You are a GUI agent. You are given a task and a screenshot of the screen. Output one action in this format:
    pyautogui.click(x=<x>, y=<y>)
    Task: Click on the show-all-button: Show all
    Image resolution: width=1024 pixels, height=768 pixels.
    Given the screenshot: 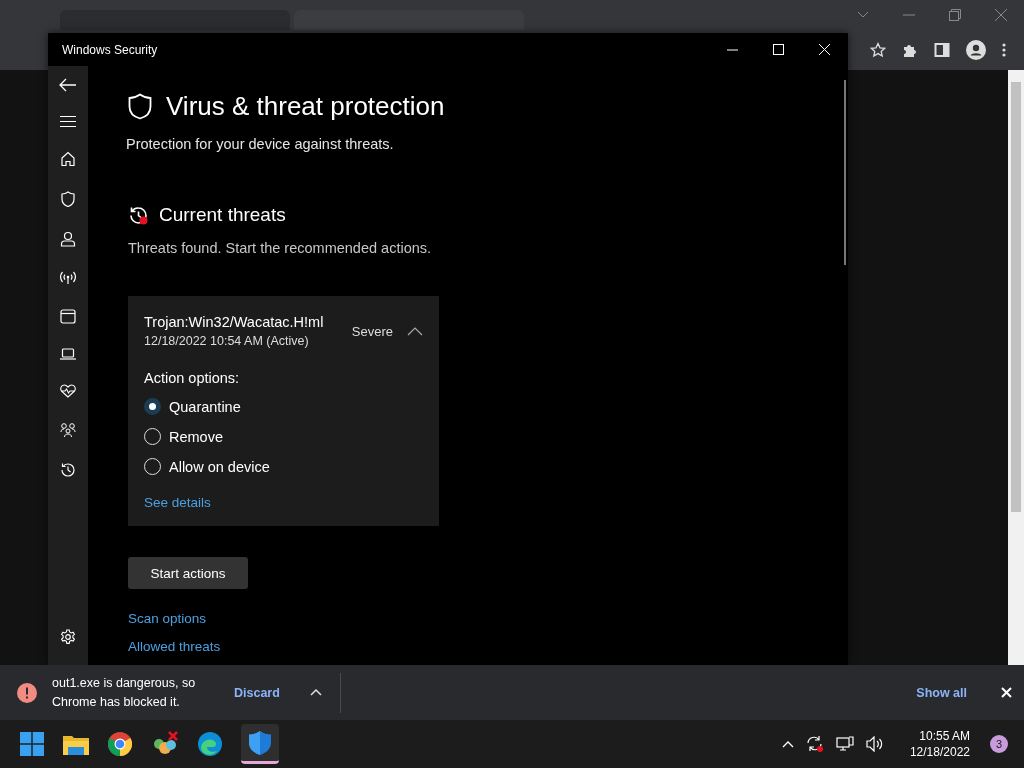 What is the action you would take?
    pyautogui.click(x=941, y=692)
    